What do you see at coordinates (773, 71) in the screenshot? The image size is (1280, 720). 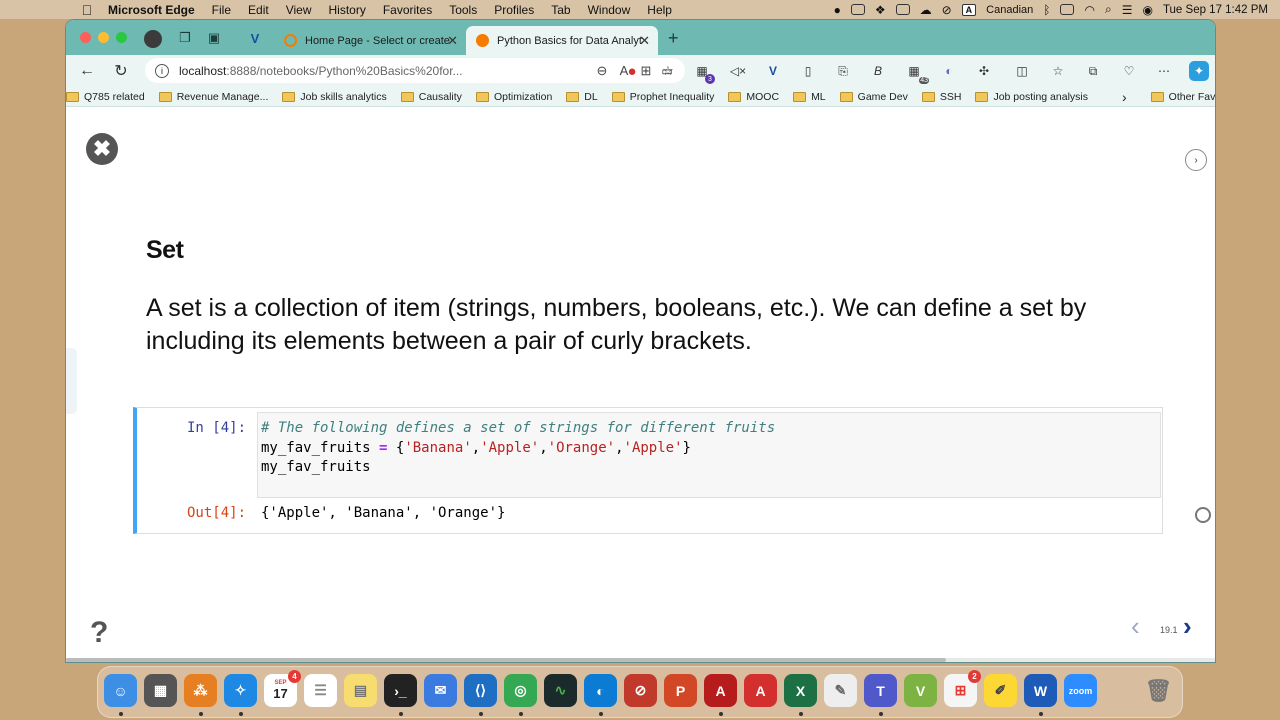 I see `extension-v-icon: V` at bounding box center [773, 71].